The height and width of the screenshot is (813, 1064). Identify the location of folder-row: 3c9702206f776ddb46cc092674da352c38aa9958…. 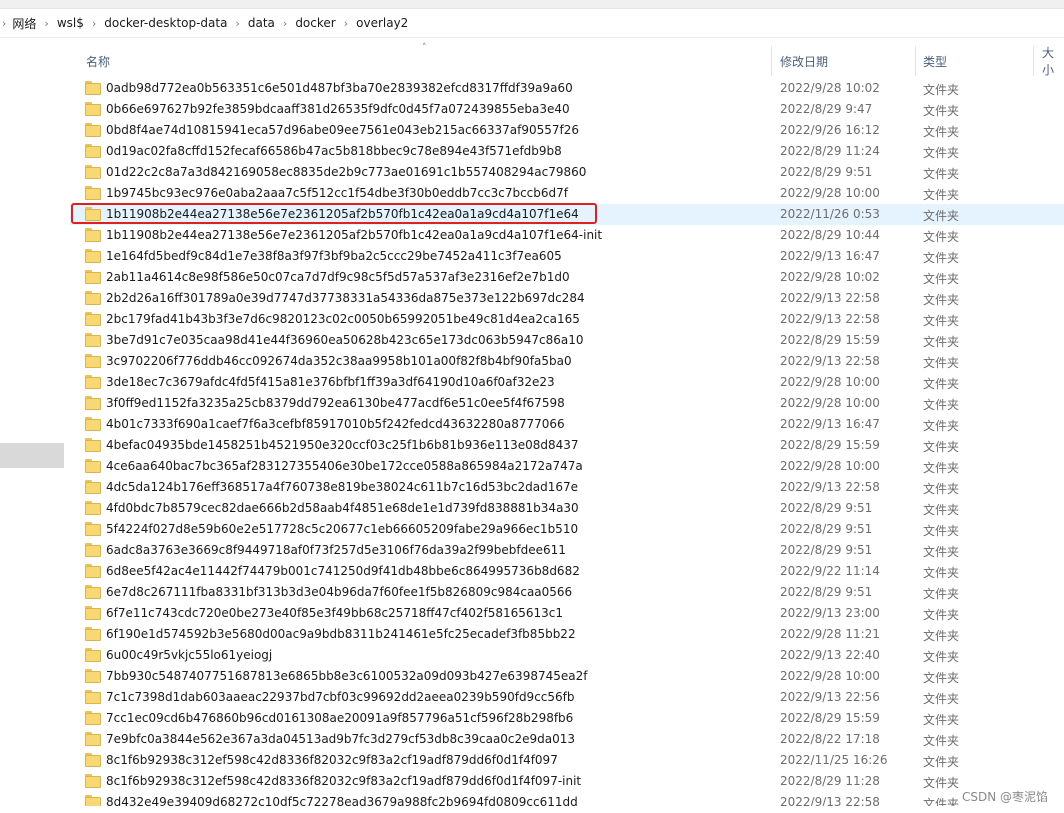
(571, 361).